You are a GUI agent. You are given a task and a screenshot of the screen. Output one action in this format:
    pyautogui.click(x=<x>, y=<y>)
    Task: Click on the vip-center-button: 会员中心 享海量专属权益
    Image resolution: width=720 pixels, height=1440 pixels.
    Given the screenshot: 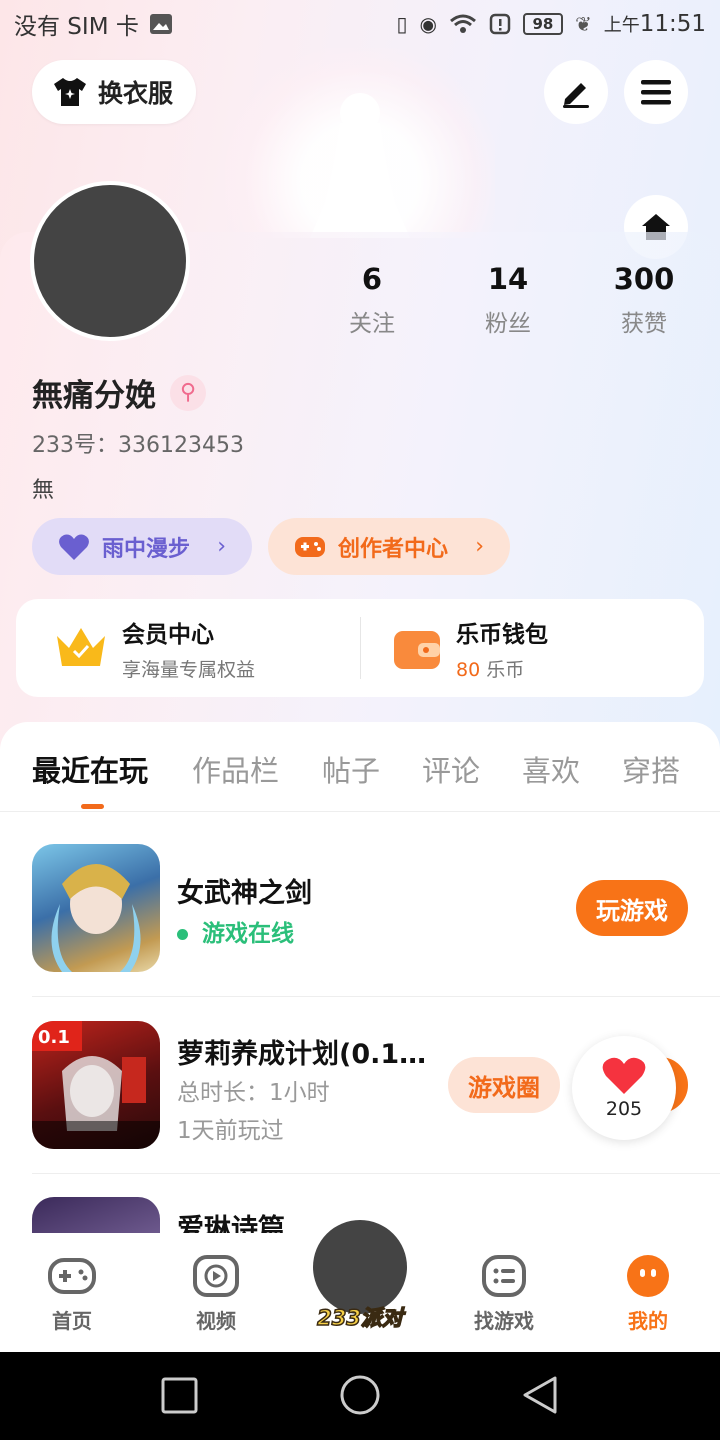 What is the action you would take?
    pyautogui.click(x=154, y=648)
    